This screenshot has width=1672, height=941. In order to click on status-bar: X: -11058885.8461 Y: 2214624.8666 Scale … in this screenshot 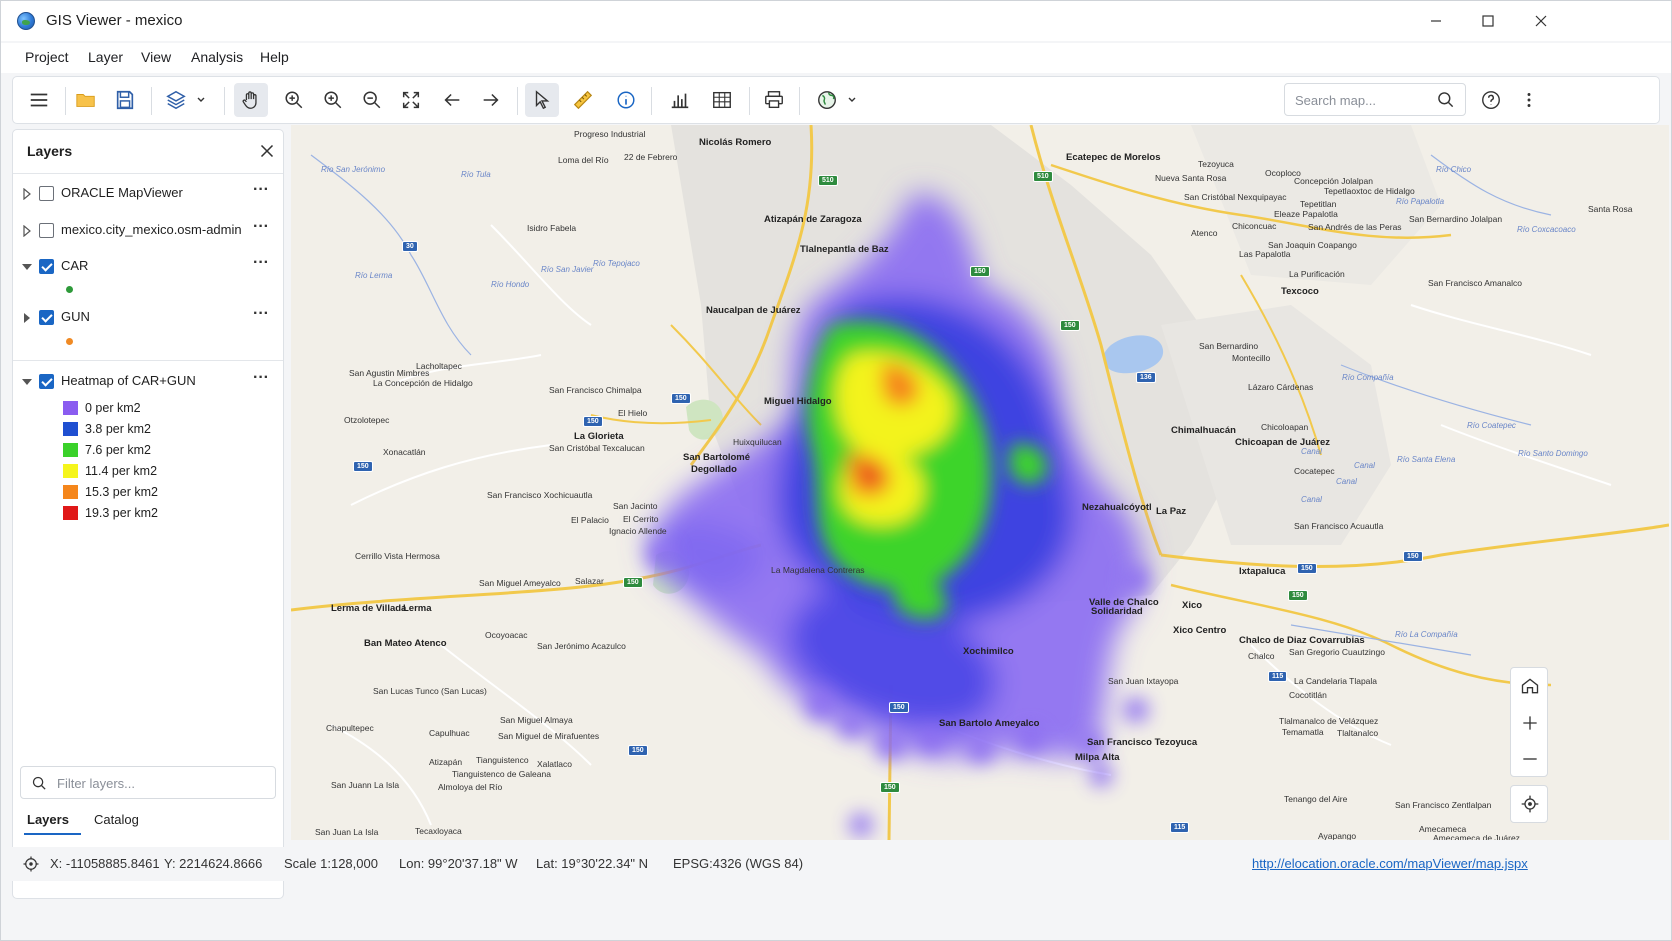, I will do `click(836, 864)`.